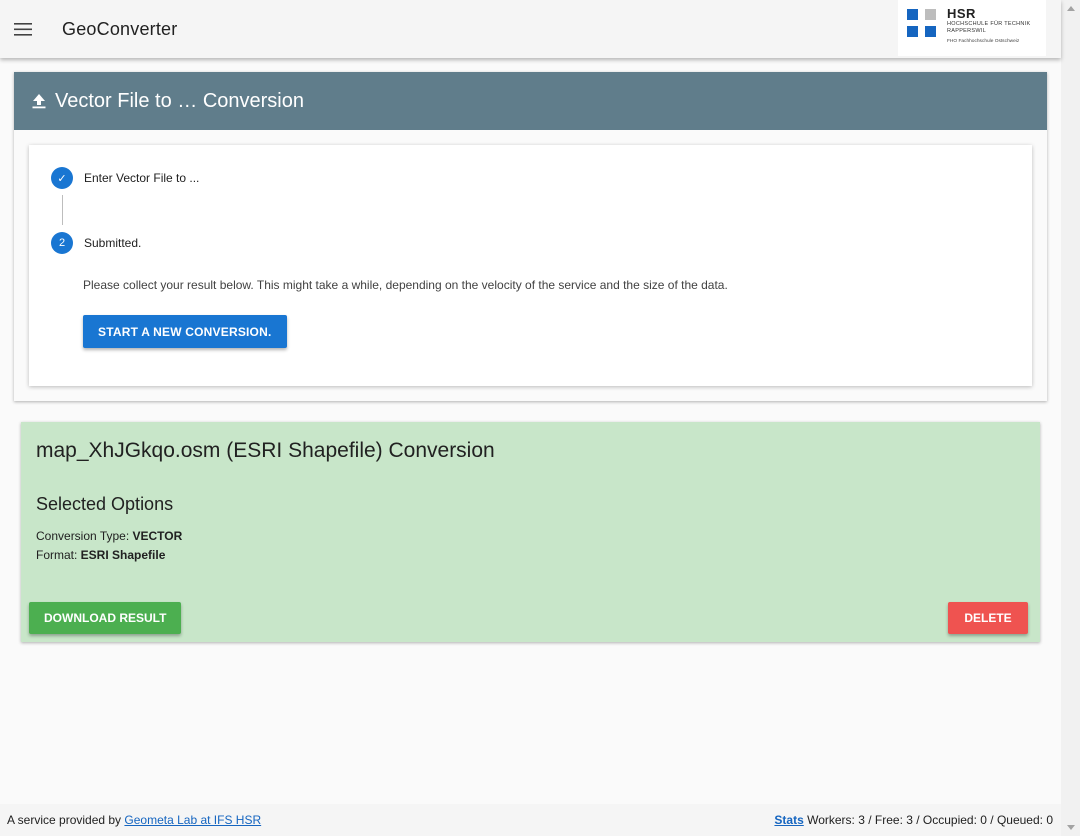 This screenshot has height=836, width=1080. I want to click on step-2-number: 2, so click(62, 243).